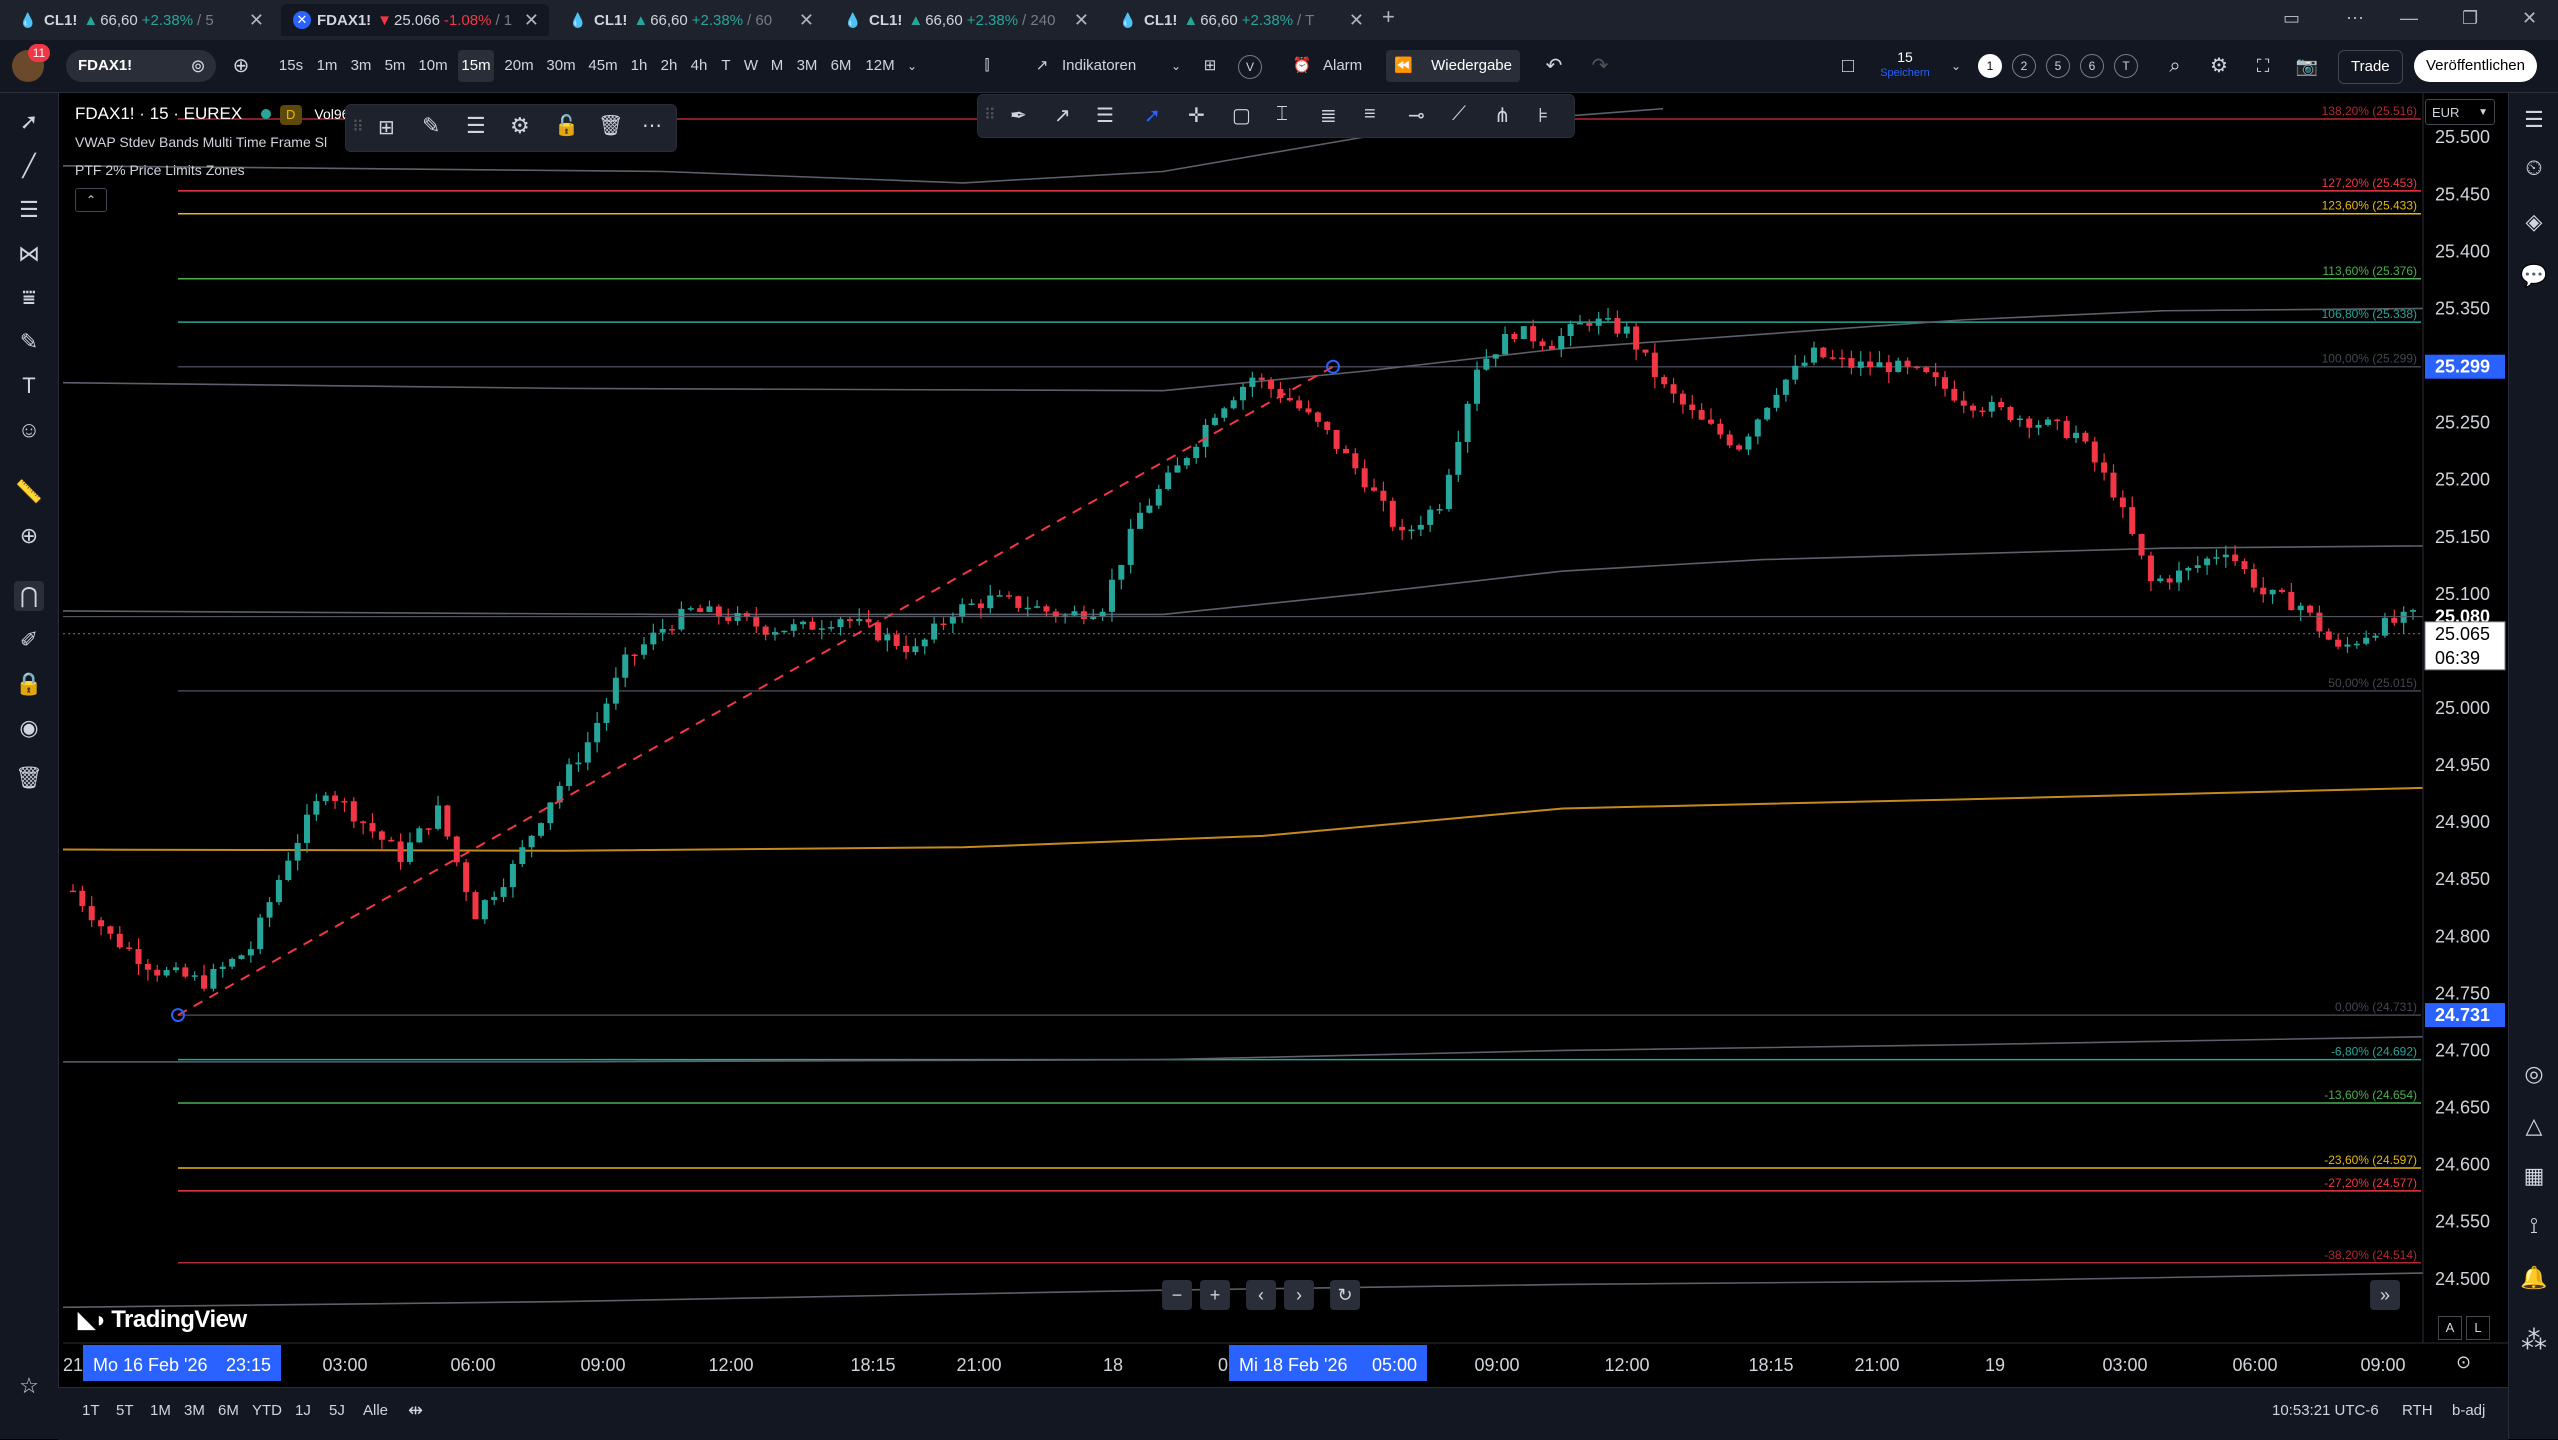 The height and width of the screenshot is (1440, 2558). What do you see at coordinates (1250, 67) in the screenshot?
I see `templates-button: V` at bounding box center [1250, 67].